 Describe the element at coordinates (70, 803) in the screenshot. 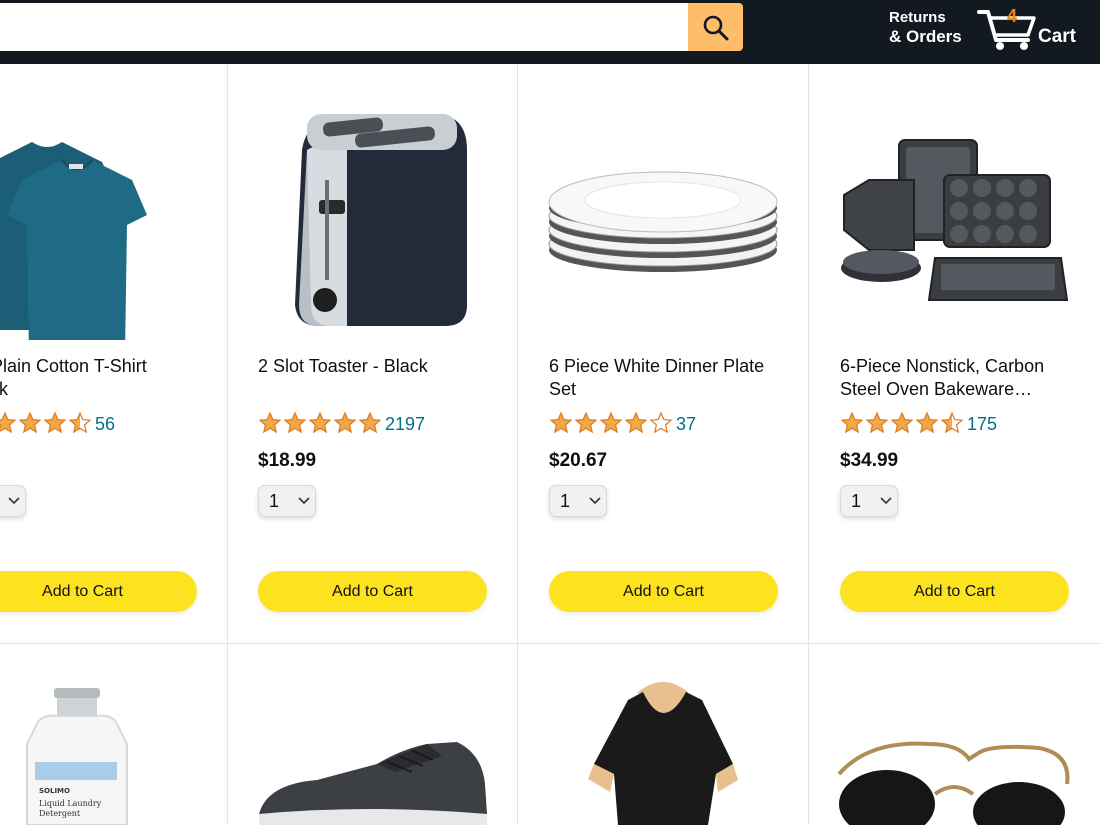

I see `svg-text: Liquid Laundry` at that location.